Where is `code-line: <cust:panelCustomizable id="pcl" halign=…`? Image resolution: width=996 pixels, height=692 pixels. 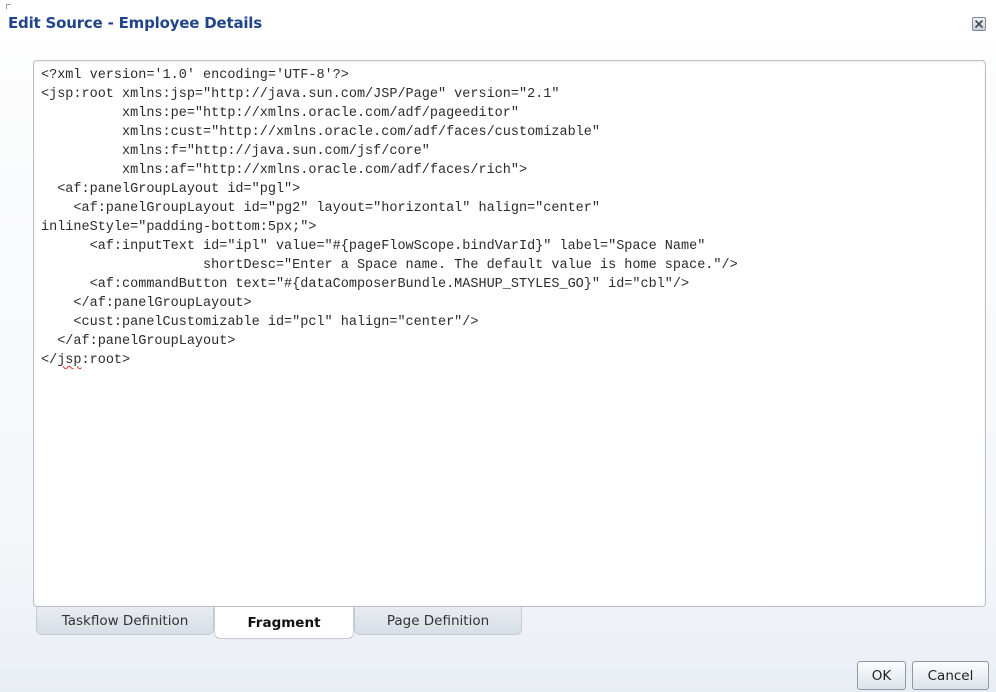
code-line: <cust:panelCustomizable id="pcl" halign=… is located at coordinates (260, 322).